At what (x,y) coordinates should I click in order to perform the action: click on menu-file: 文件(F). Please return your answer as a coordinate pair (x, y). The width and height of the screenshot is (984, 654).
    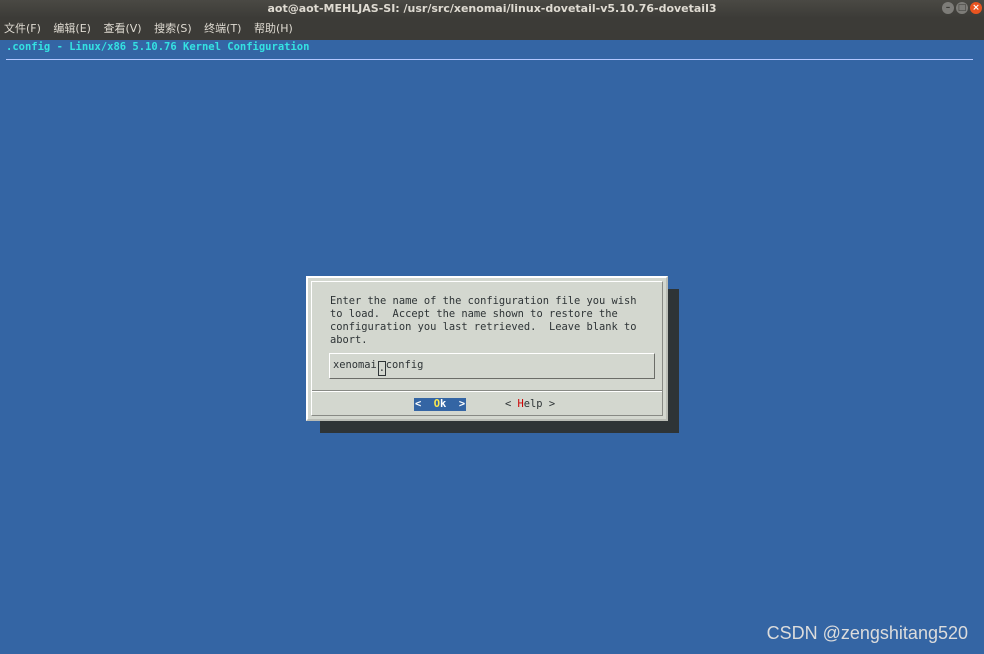
    Looking at the image, I should click on (22, 29).